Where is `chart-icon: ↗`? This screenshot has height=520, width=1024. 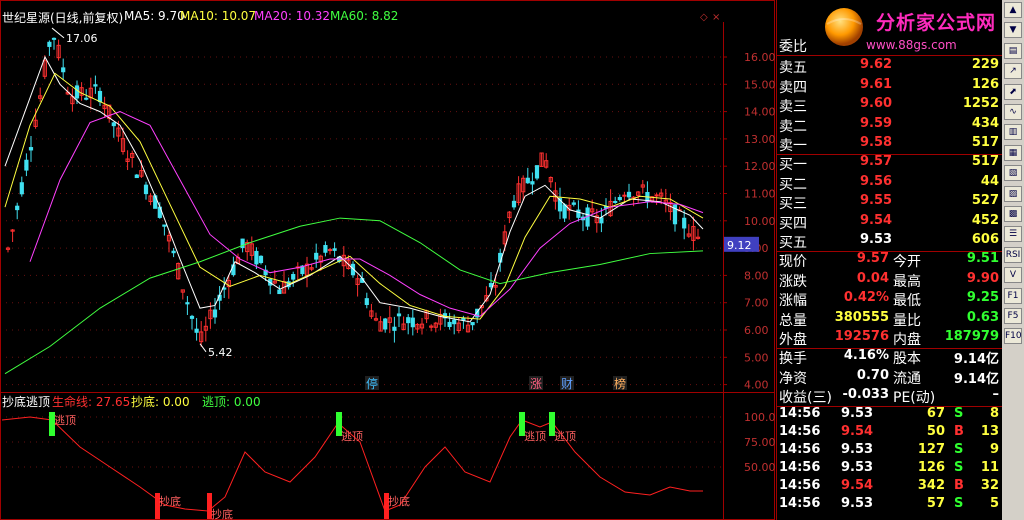
chart-icon: ↗ is located at coordinates (1013, 71).